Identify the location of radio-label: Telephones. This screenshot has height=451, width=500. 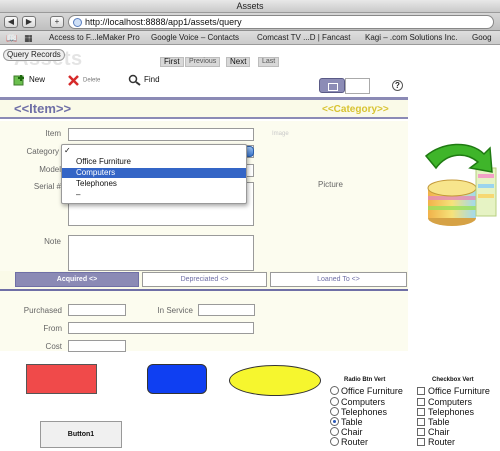
(364, 412).